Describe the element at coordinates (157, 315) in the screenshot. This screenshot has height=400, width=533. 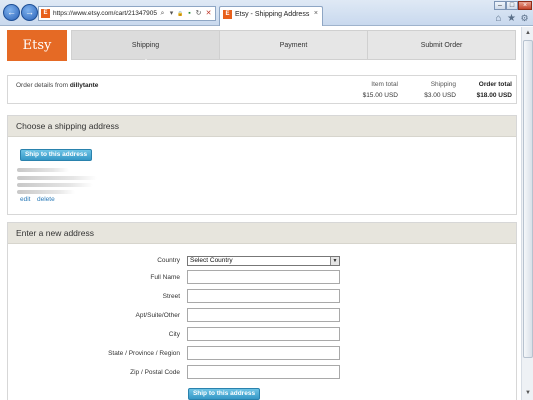
I see `apt-label: Apt/Suite/Other` at that location.